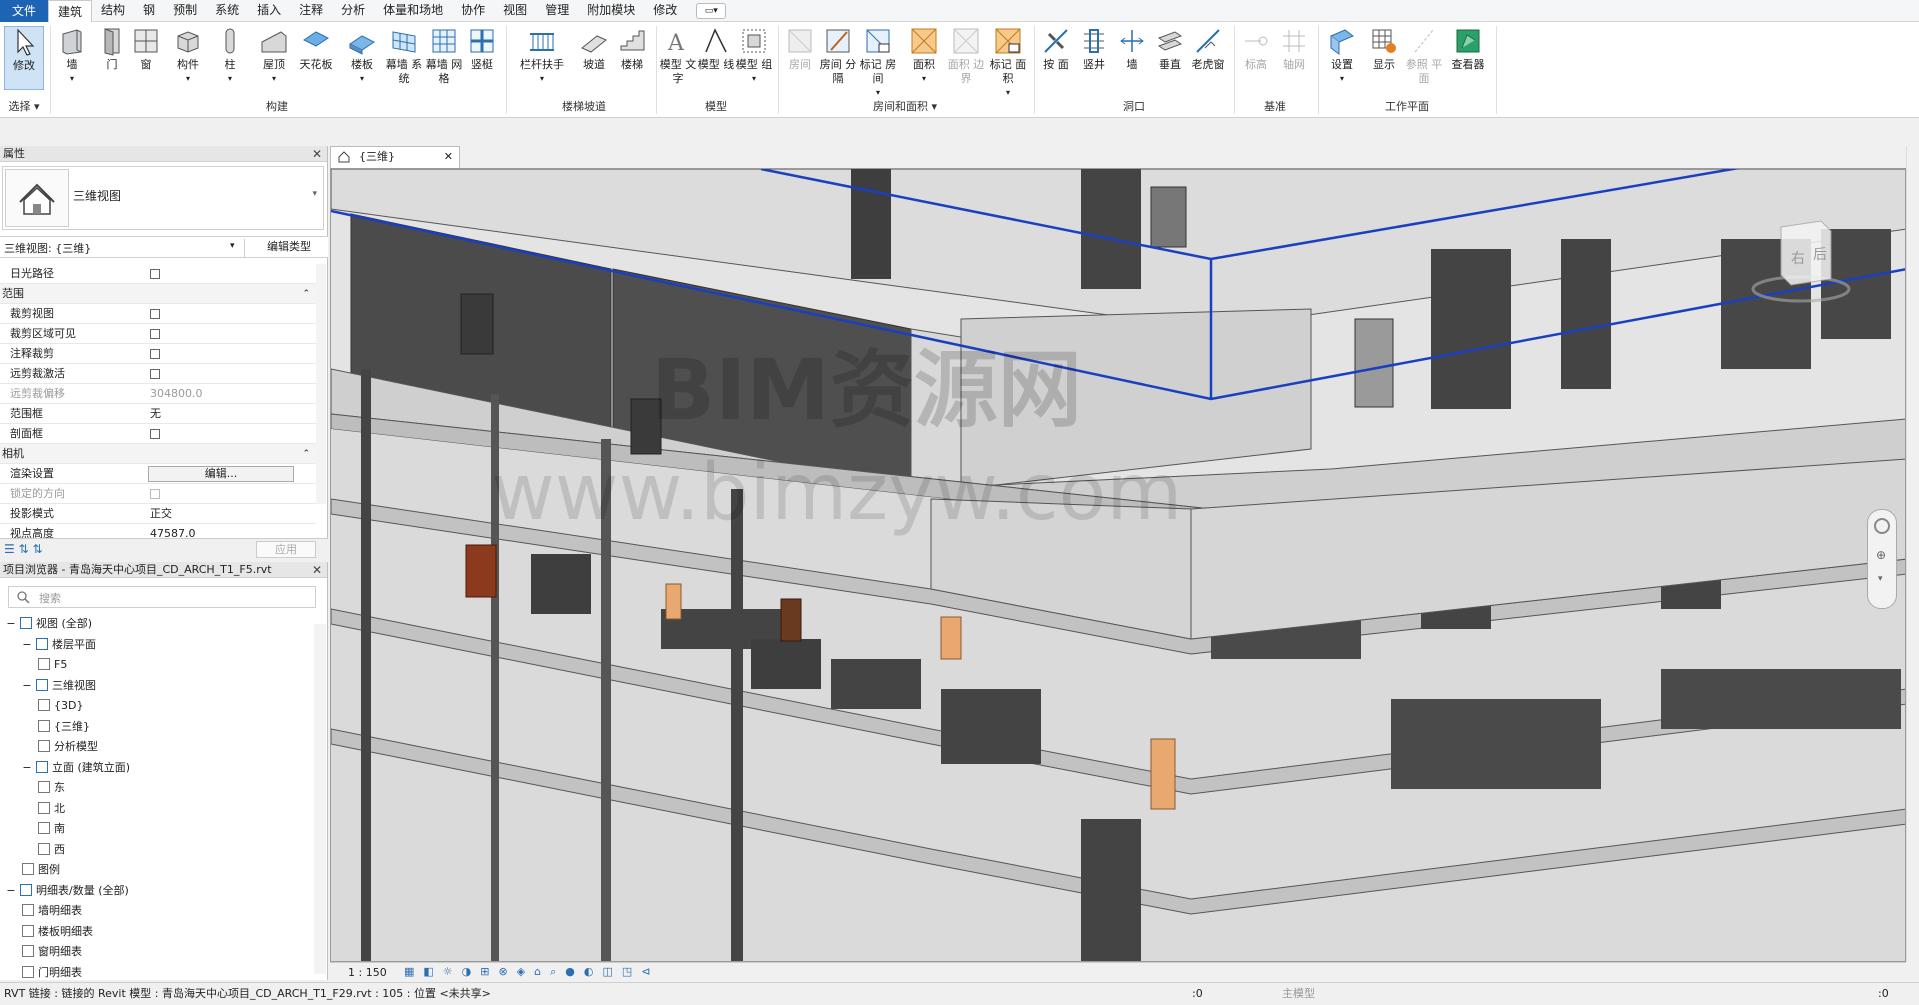 Image resolution: width=1919 pixels, height=1005 pixels. I want to click on menu-tab: 附加模块, so click(611, 10).